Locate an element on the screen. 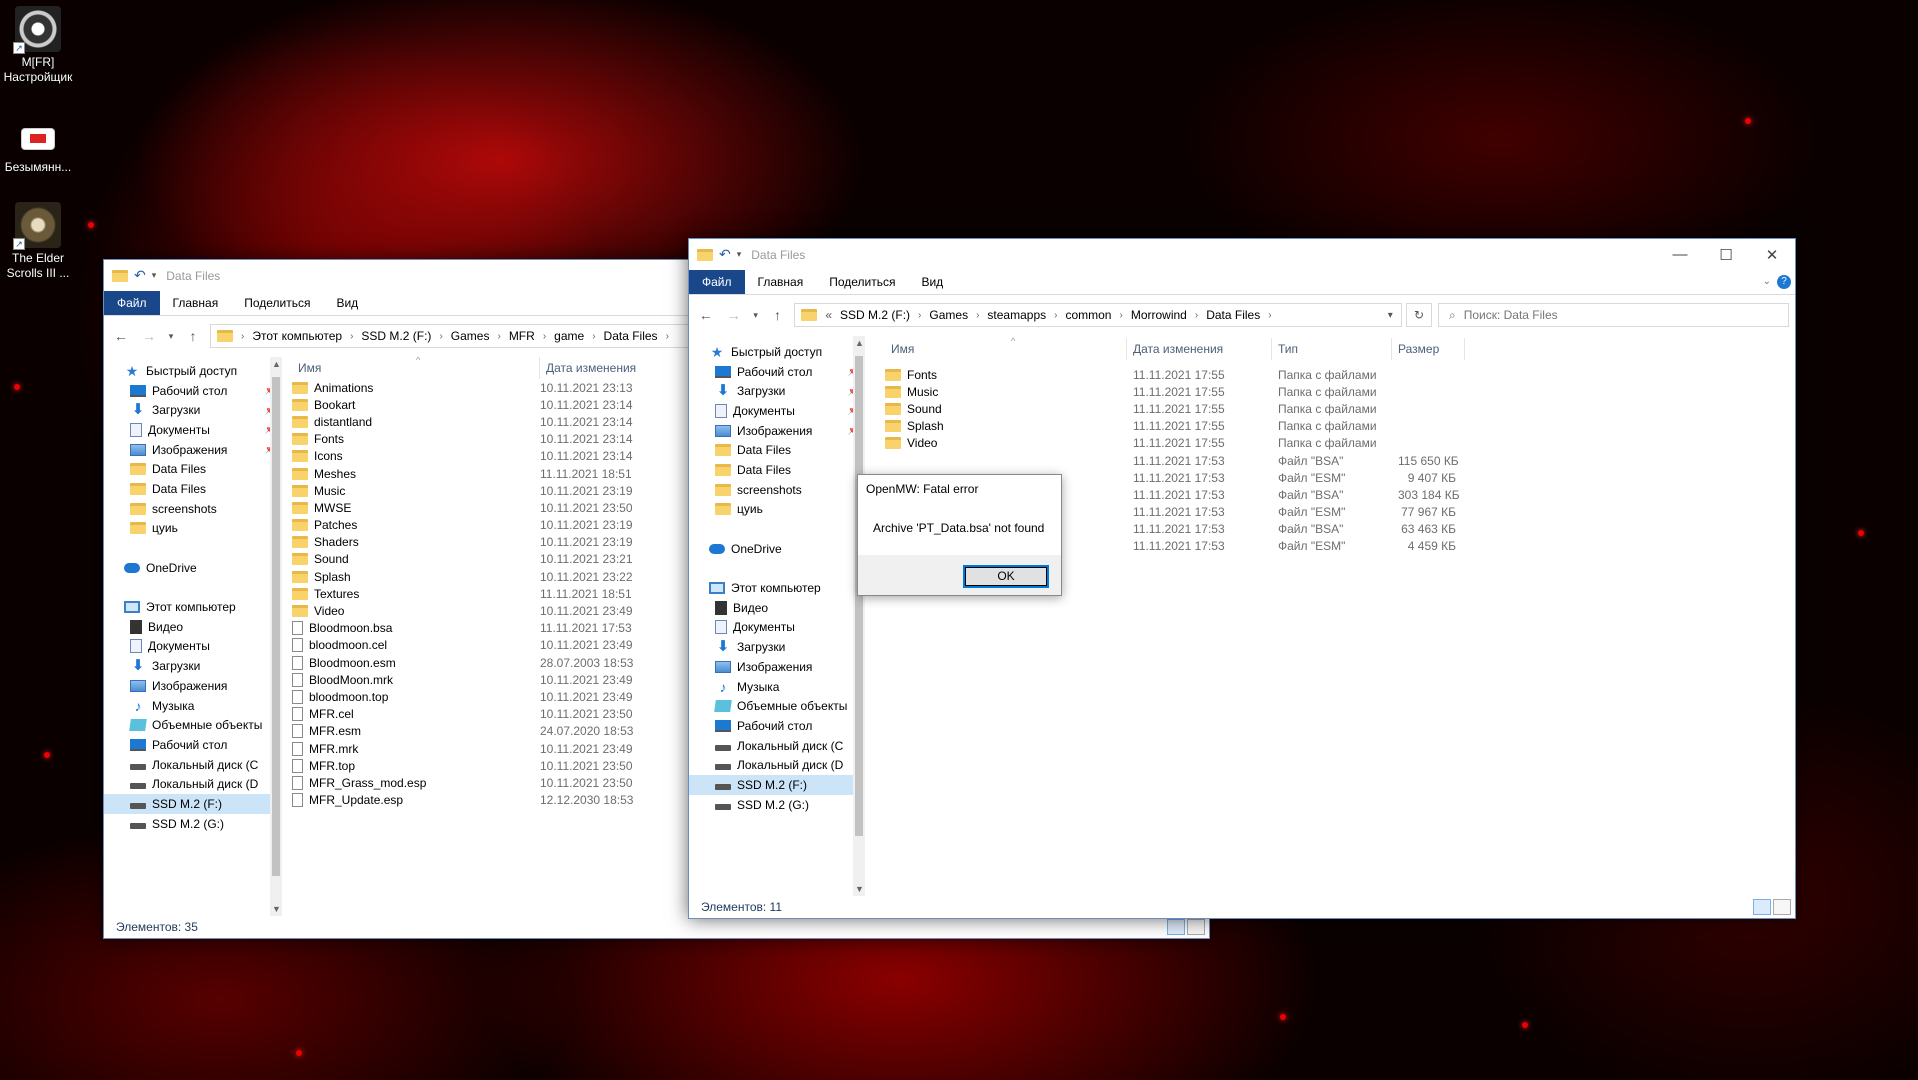 The image size is (1918, 1080). file-row: Fonts 11.11.2021 17:55 Папка с файлами is located at coordinates (1340, 374).